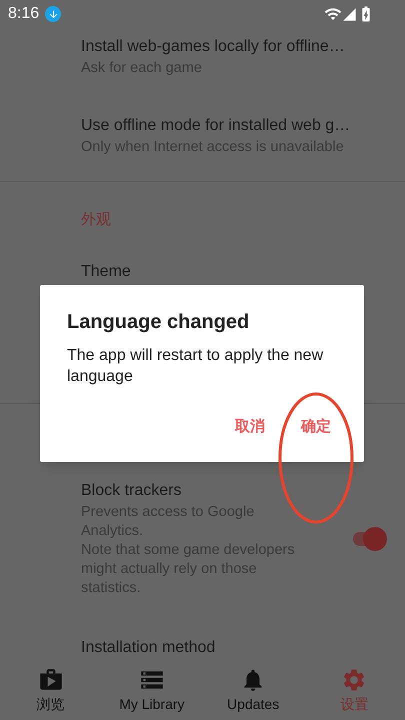  I want to click on signal-icon, so click(349, 14).